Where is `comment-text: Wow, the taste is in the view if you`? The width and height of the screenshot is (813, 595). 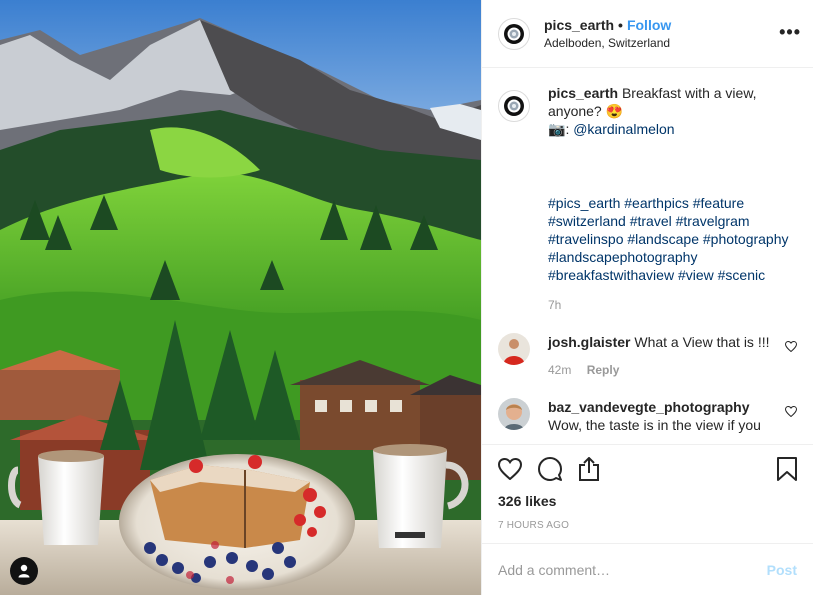
comment-text: Wow, the taste is in the view if you is located at coordinates (654, 425).